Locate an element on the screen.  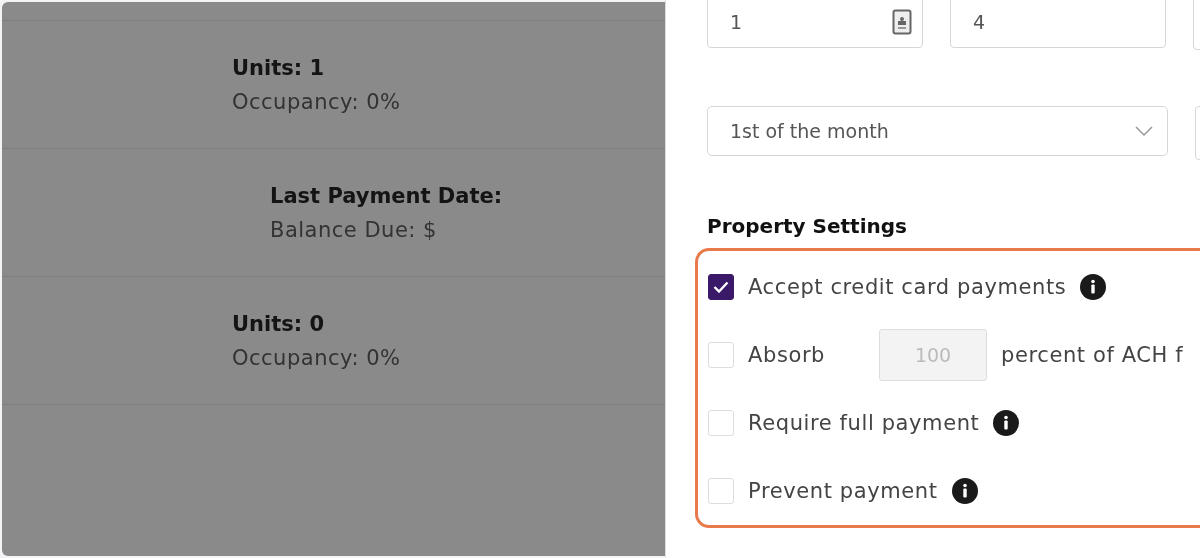
chevron-down-icon is located at coordinates (1144, 131).